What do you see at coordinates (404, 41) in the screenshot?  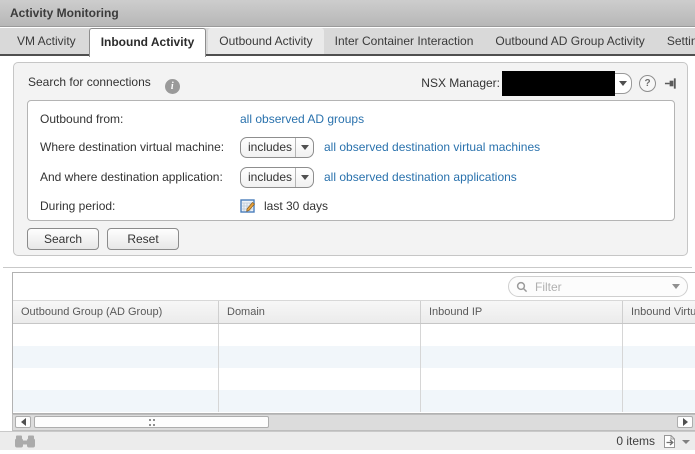 I see `tab-inter-container-interaction: Inter Container Interaction` at bounding box center [404, 41].